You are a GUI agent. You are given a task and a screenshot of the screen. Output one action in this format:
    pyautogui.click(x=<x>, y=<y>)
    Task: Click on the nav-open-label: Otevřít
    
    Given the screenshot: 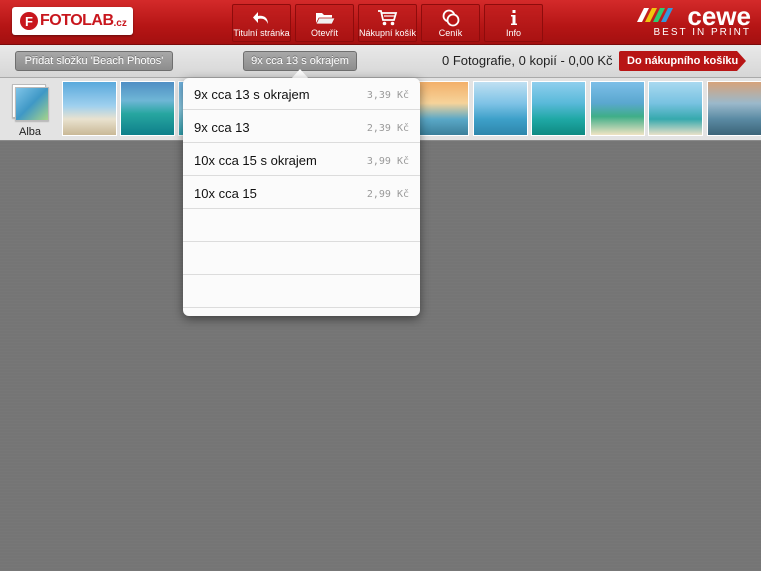 What is the action you would take?
    pyautogui.click(x=324, y=33)
    